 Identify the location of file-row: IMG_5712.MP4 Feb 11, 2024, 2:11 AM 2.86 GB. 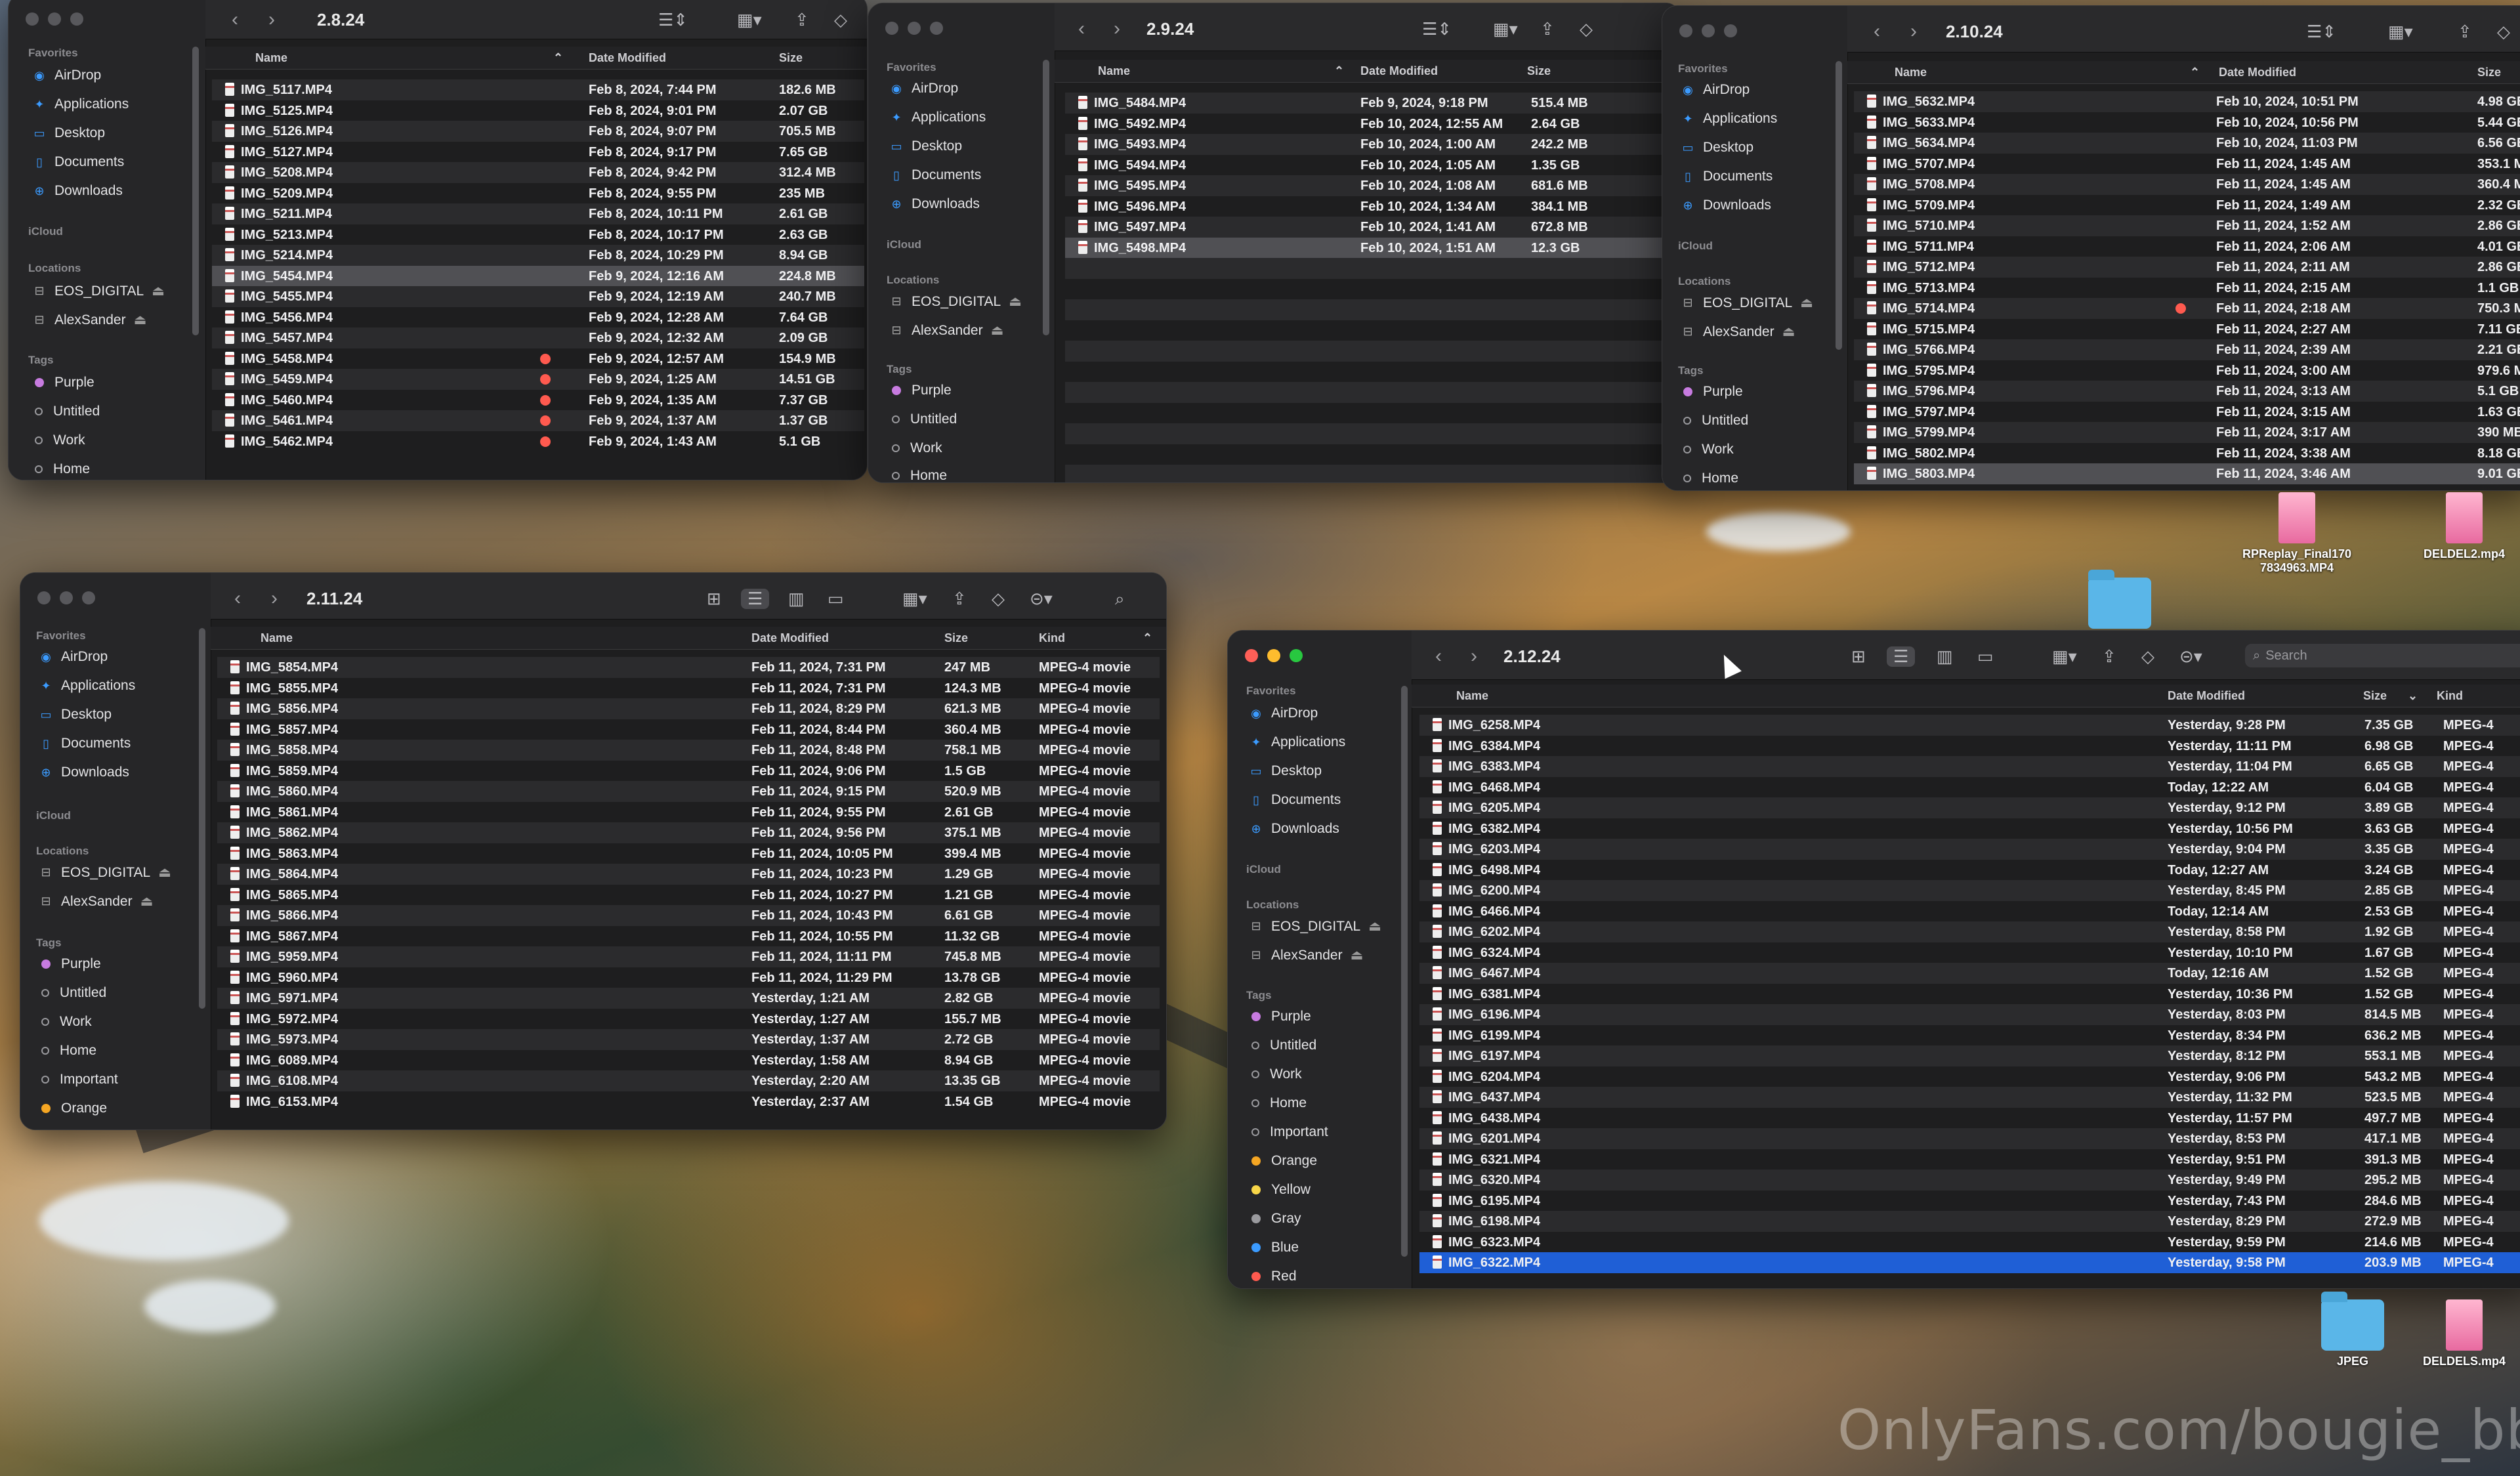
(2187, 267).